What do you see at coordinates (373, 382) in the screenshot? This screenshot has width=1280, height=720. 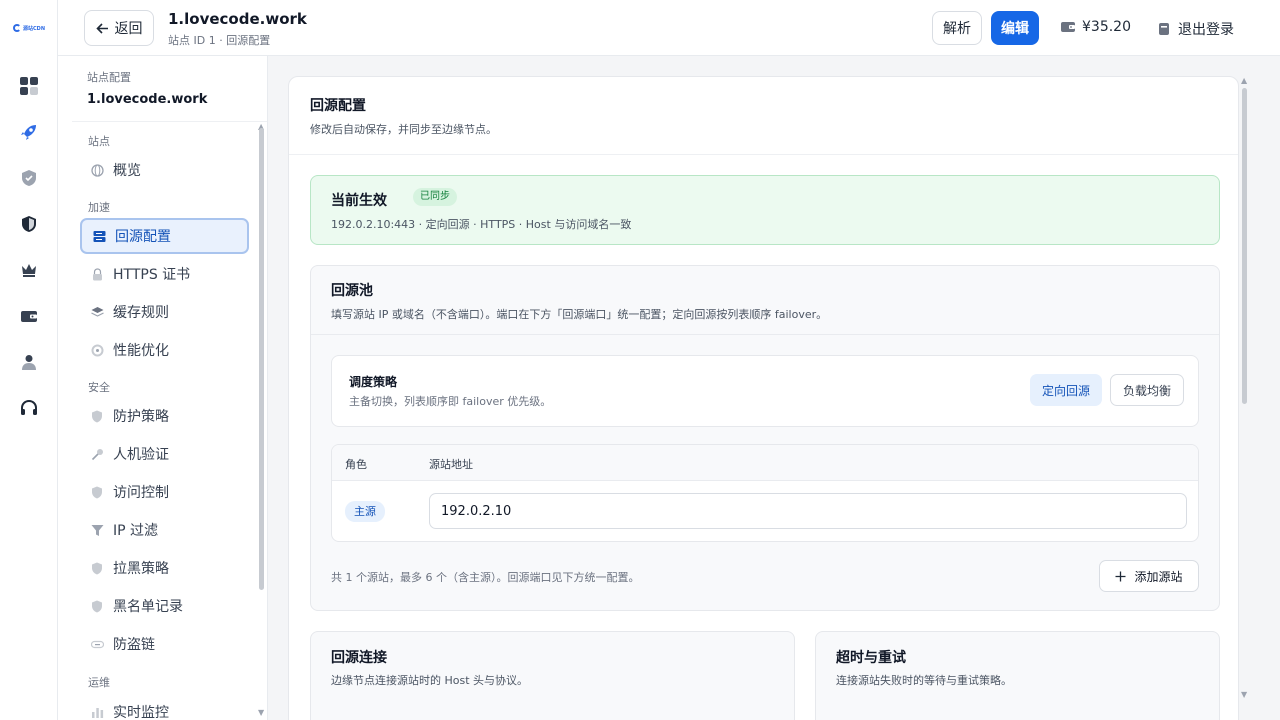 I see `schedule-title: 调度策略` at bounding box center [373, 382].